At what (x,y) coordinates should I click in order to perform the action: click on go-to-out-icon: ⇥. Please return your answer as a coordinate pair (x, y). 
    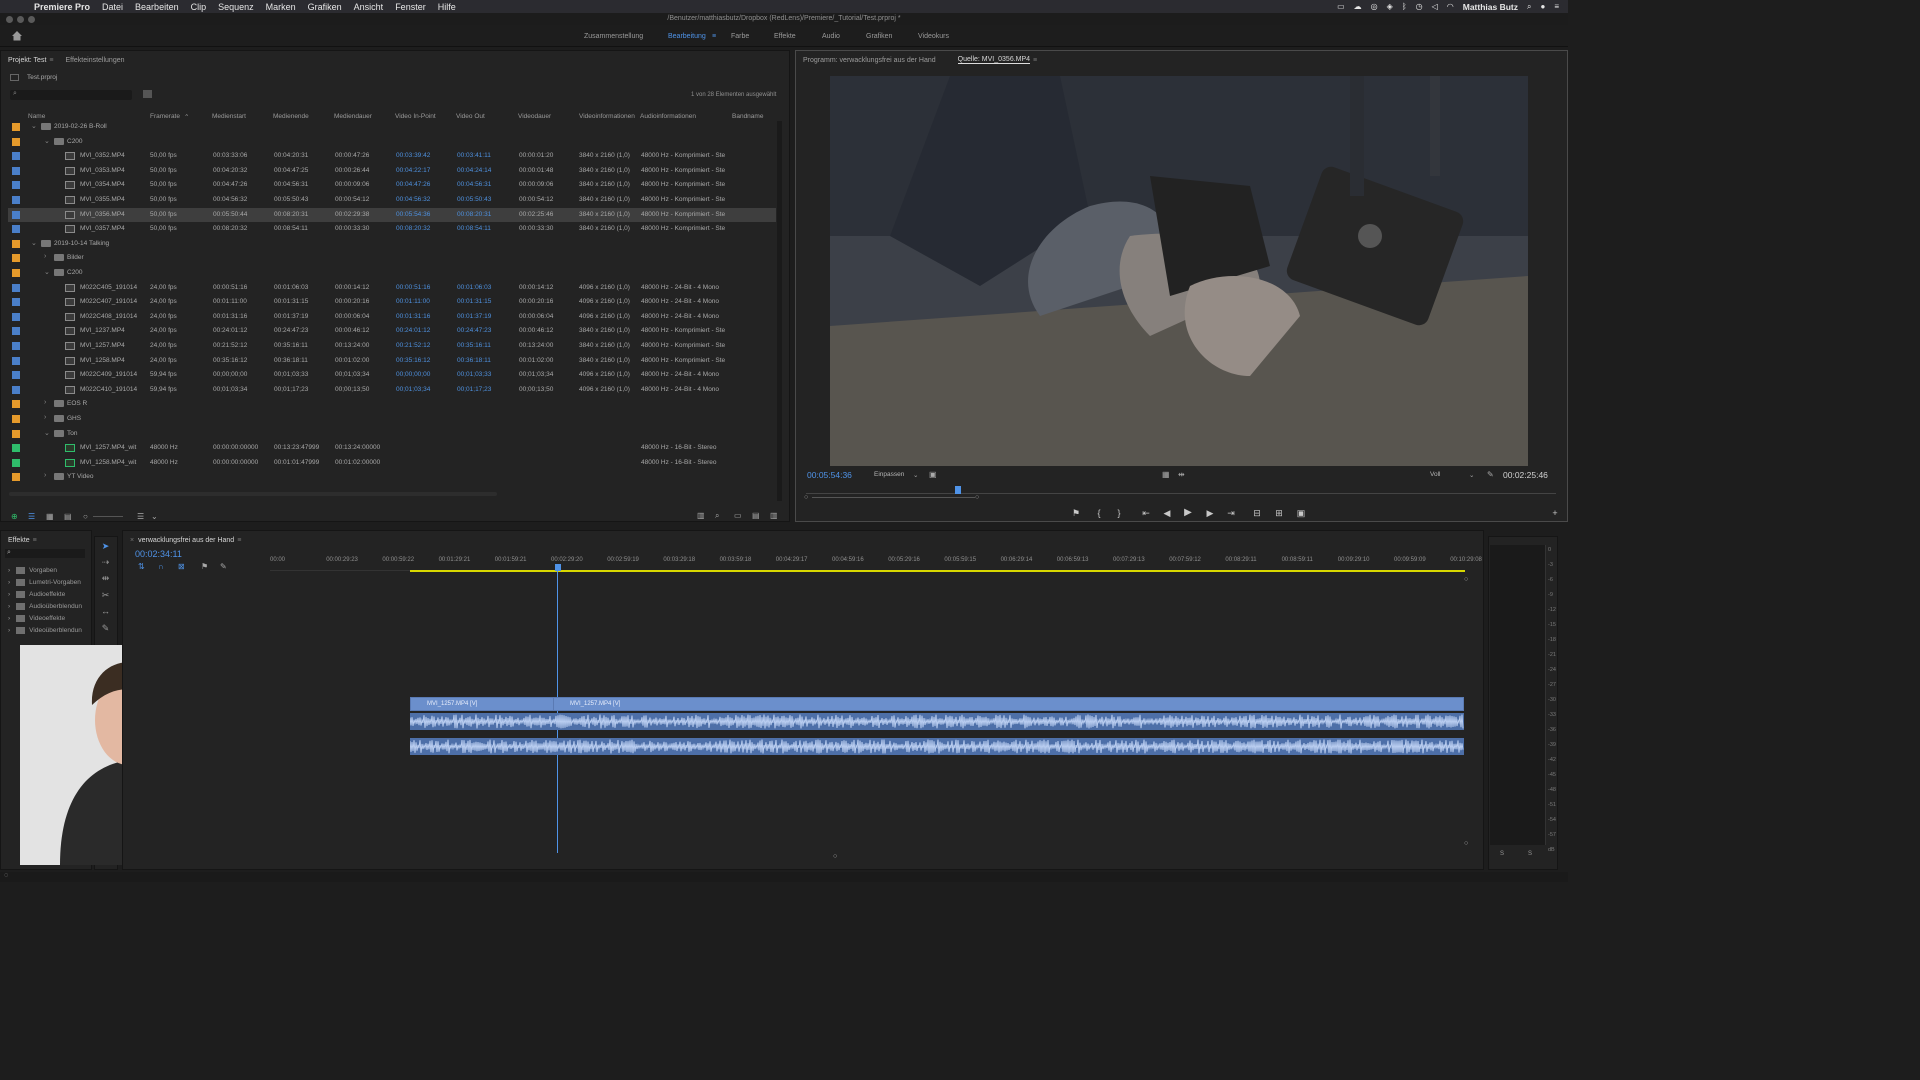
    Looking at the image, I should click on (1231, 513).